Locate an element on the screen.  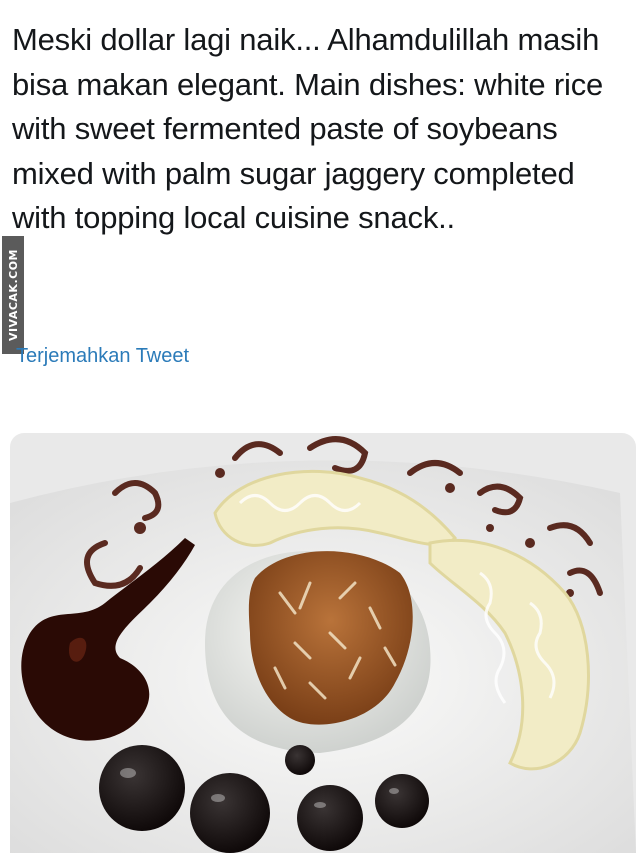
watermark: VIVACAK.COM is located at coordinates (13, 295).